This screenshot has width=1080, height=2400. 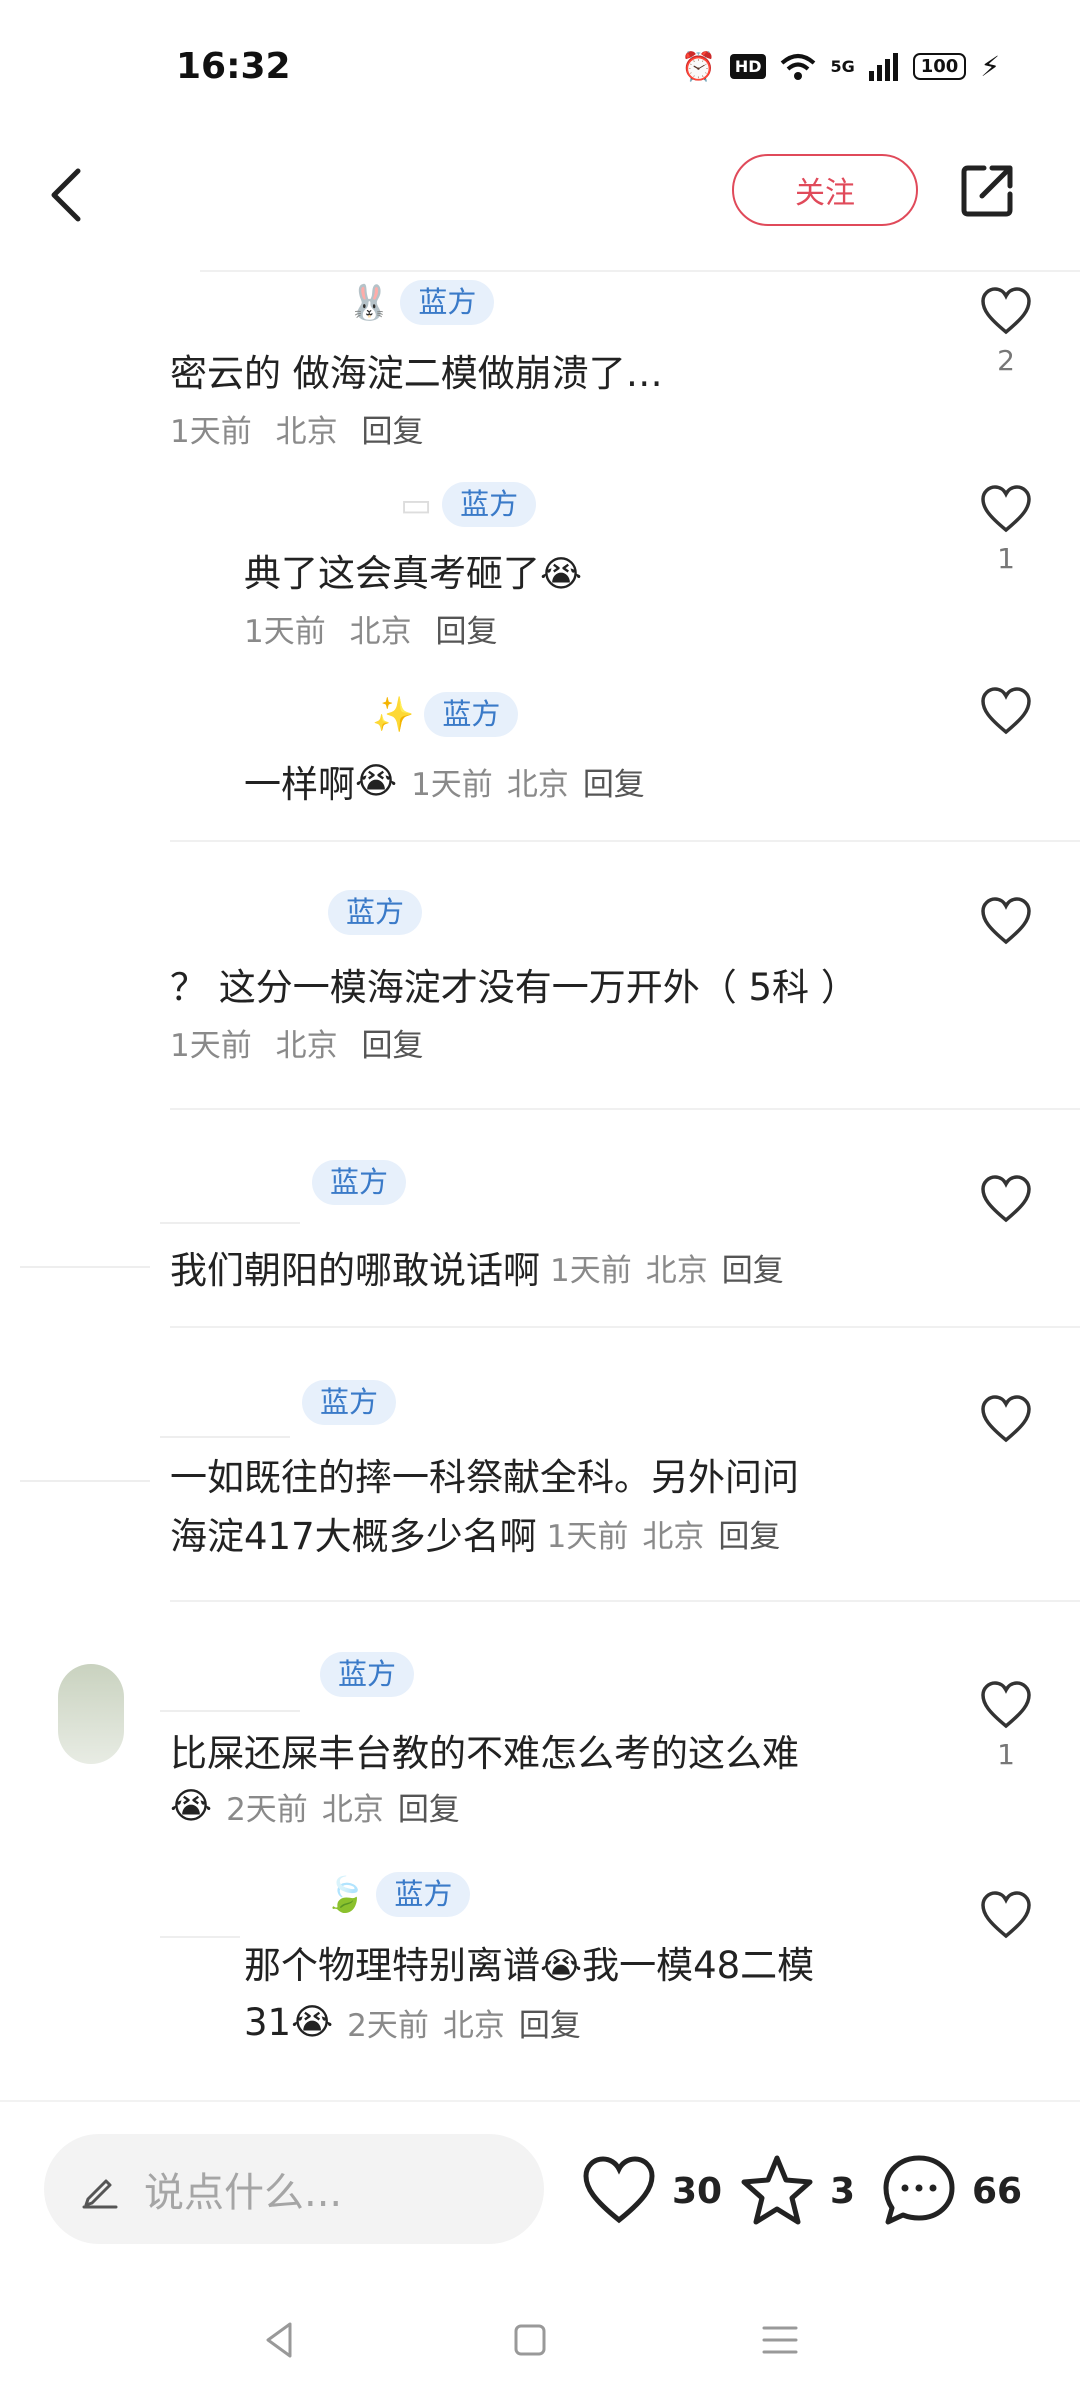 What do you see at coordinates (267, 2022) in the screenshot?
I see `comment-text-line2: 31` at bounding box center [267, 2022].